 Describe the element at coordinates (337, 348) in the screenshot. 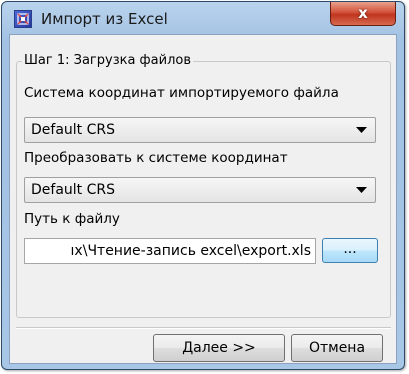

I see `cancel-button: Отмена` at that location.